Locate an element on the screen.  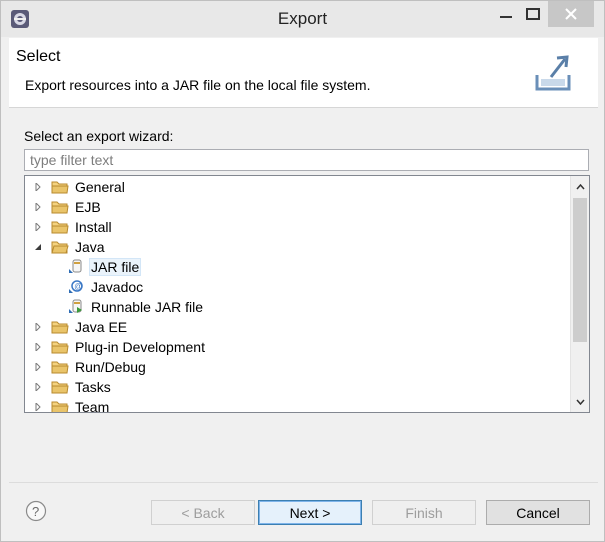
chevron-down-icon is located at coordinates (580, 402).